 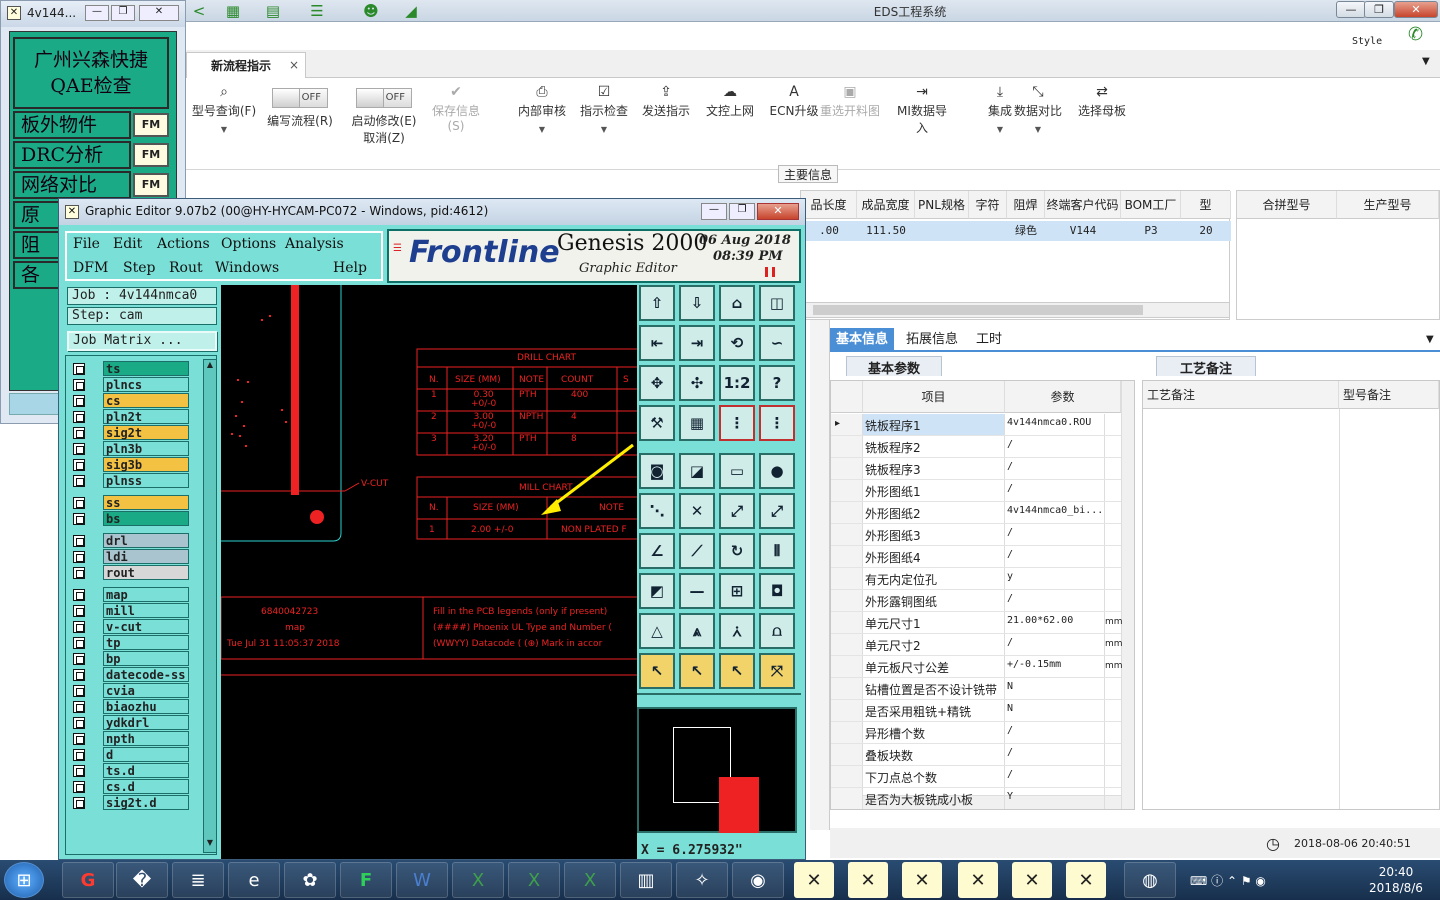 I want to click on tab-close-icon: ×, so click(x=294, y=65).